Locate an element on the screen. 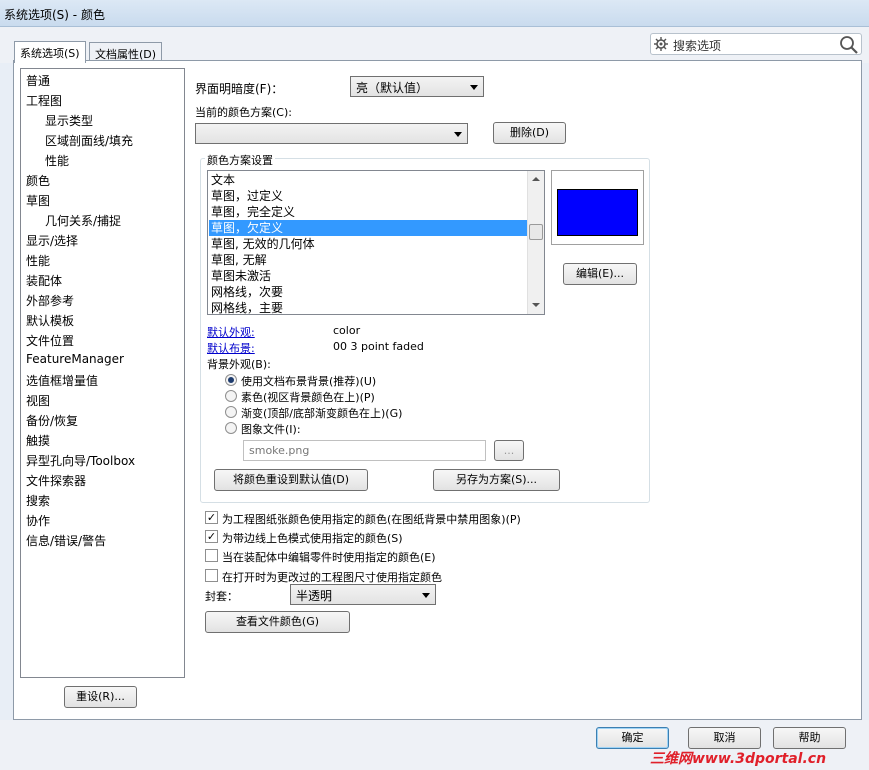 This screenshot has width=869, height=770. image-file-input: smoke.png is located at coordinates (364, 450).